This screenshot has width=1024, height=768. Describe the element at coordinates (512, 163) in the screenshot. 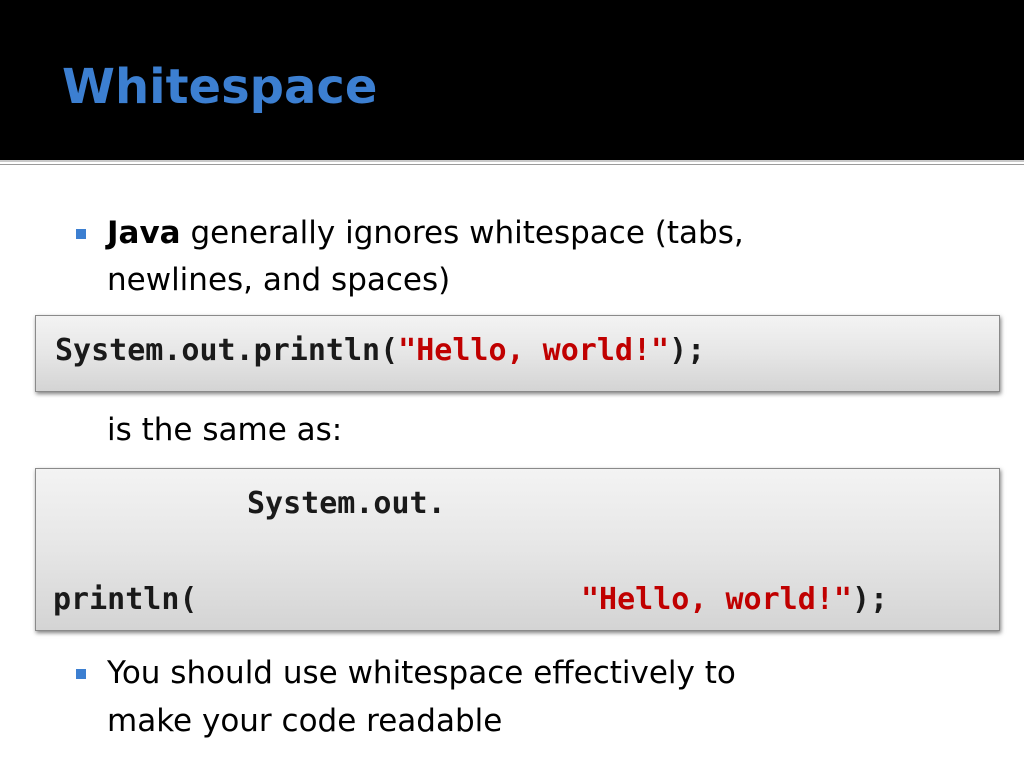

I see `title-divider` at that location.